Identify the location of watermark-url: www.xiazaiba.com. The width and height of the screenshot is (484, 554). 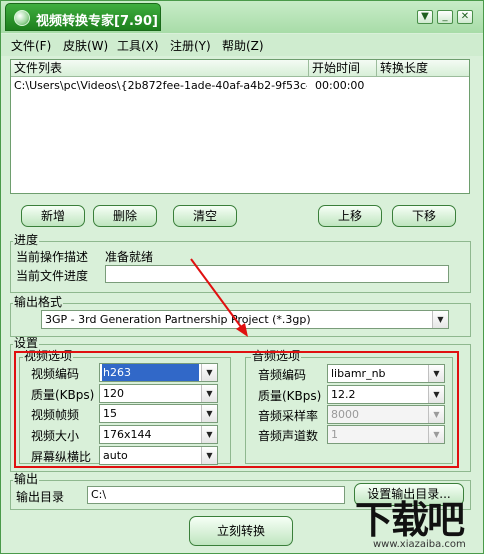
(419, 544).